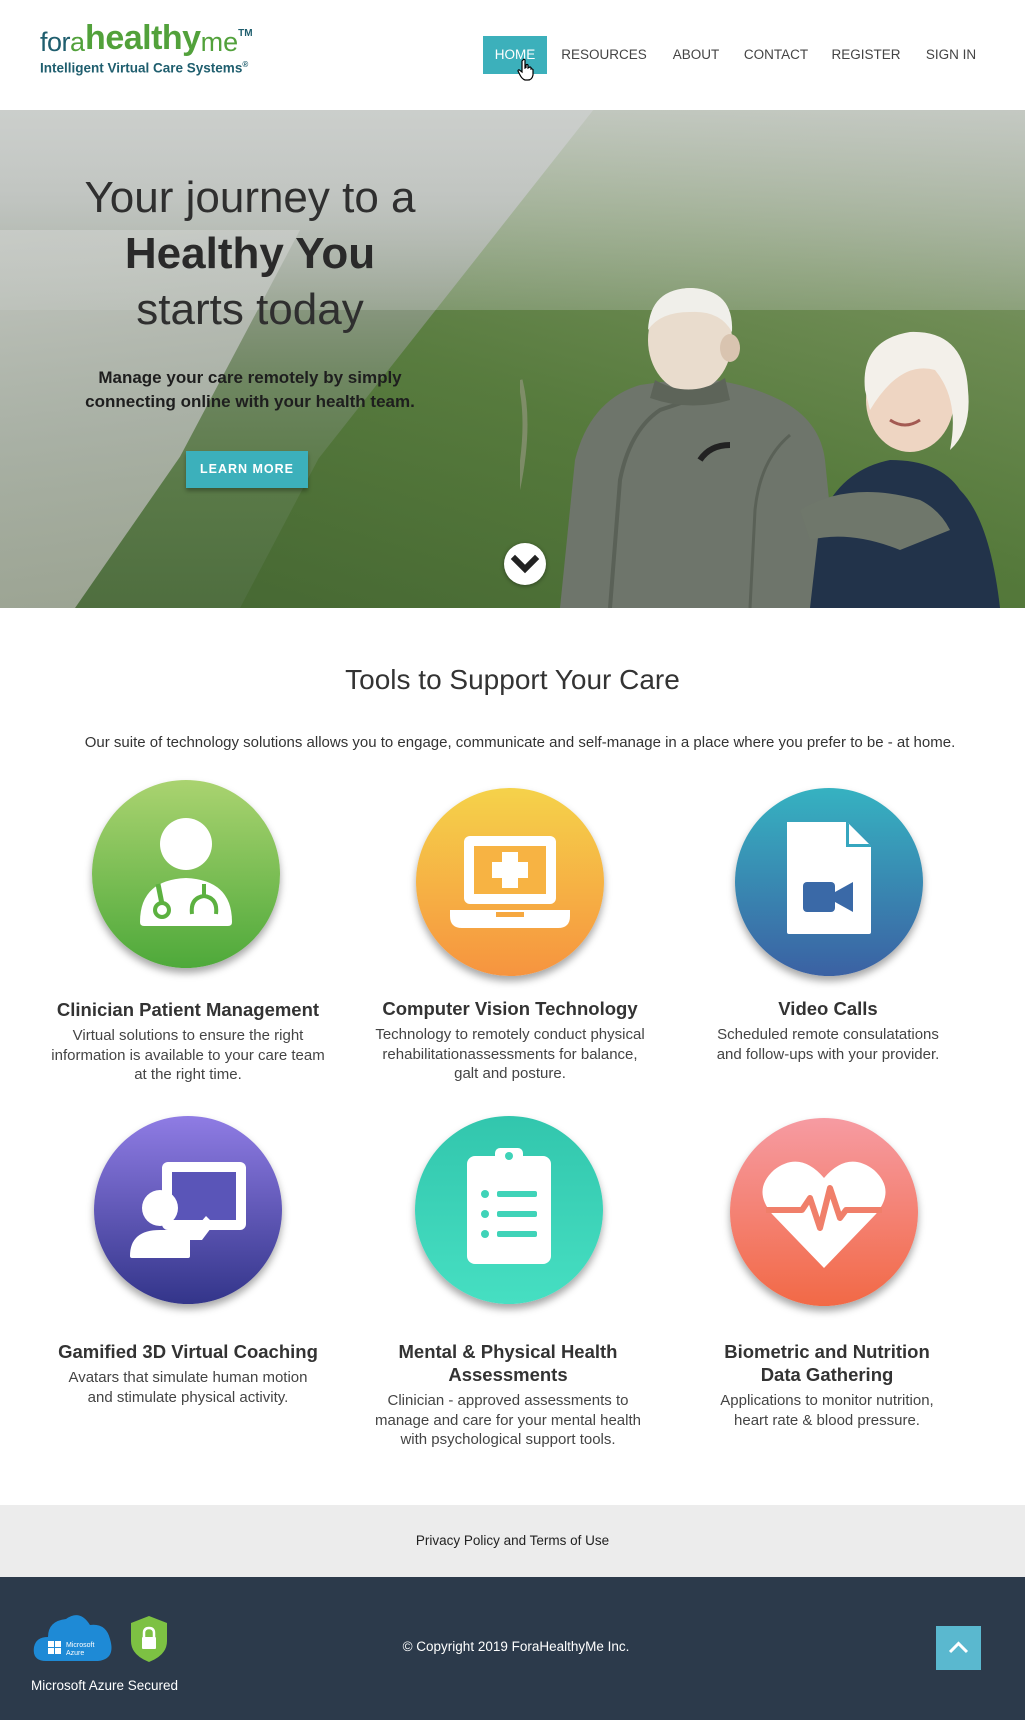 Image resolution: width=1025 pixels, height=1720 pixels. I want to click on doctor-icon, so click(186, 872).